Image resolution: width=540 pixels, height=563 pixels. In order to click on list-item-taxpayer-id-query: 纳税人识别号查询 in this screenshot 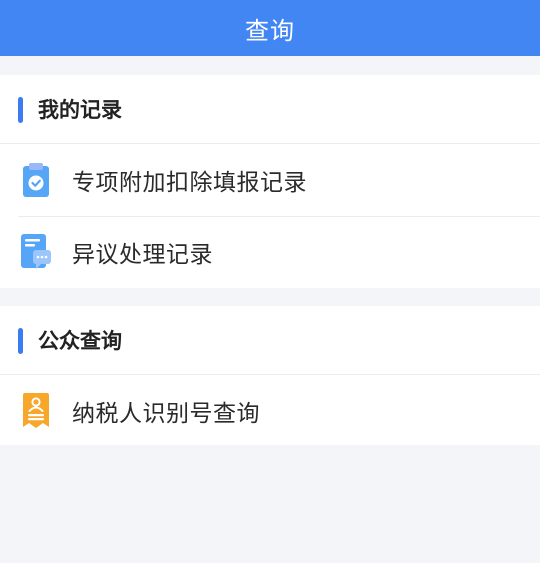, I will do `click(270, 411)`.